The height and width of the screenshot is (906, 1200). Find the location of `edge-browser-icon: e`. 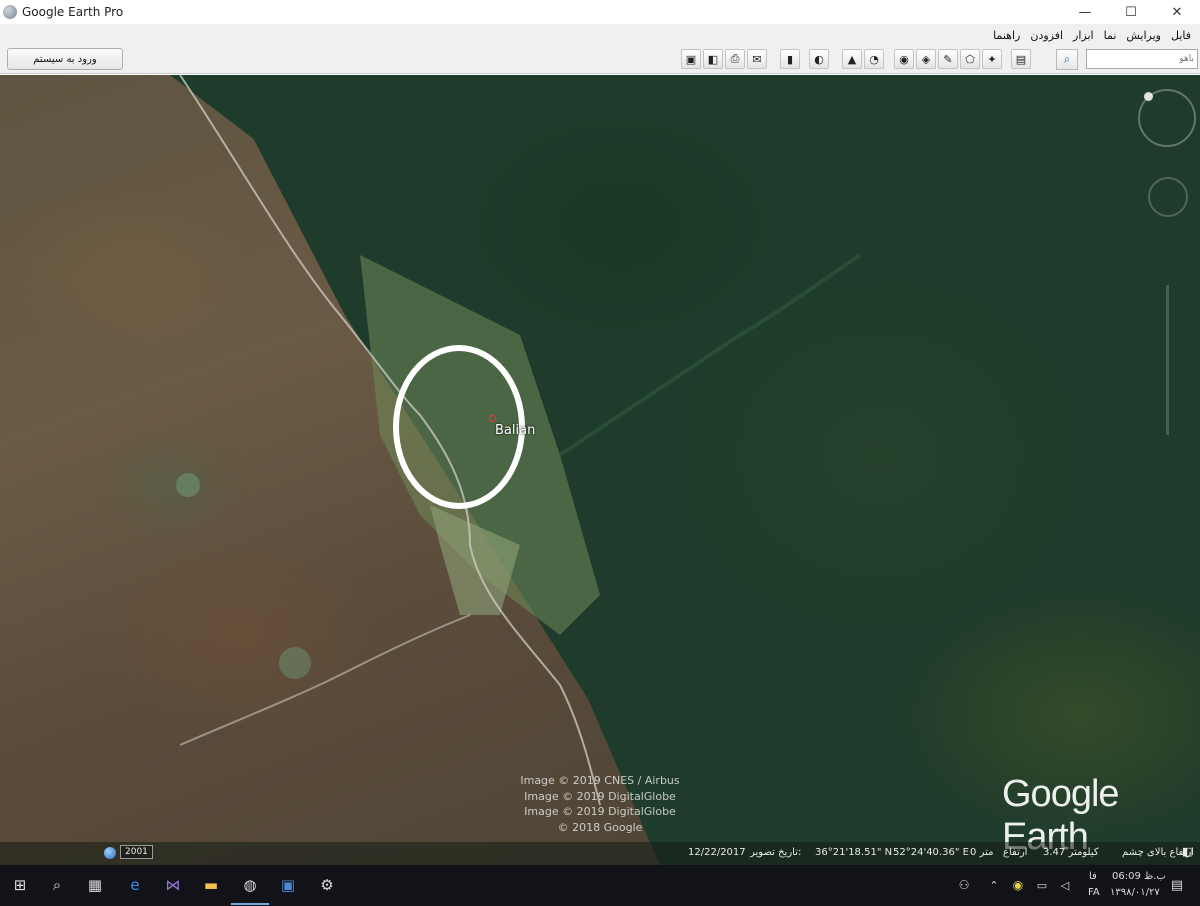

edge-browser-icon: e is located at coordinates (135, 885).